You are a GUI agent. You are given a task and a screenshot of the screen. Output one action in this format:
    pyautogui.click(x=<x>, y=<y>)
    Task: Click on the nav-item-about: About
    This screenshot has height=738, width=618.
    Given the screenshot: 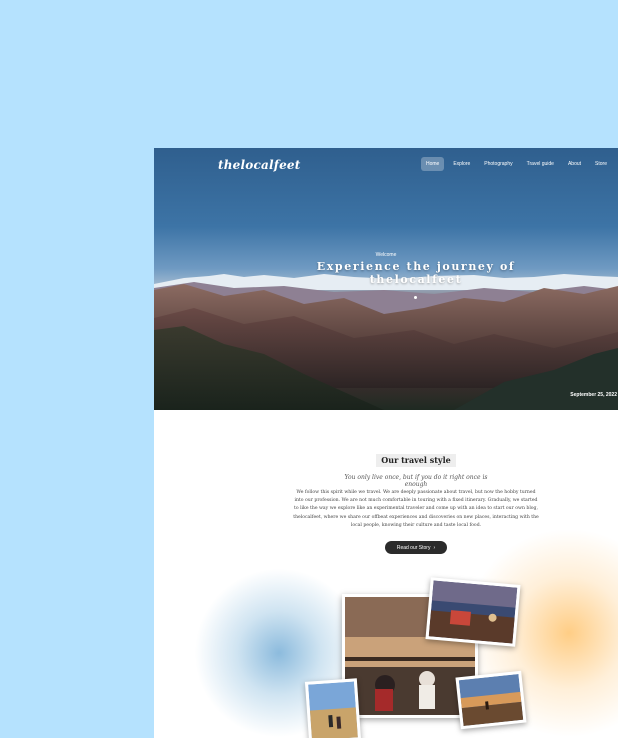 What is the action you would take?
    pyautogui.click(x=574, y=164)
    